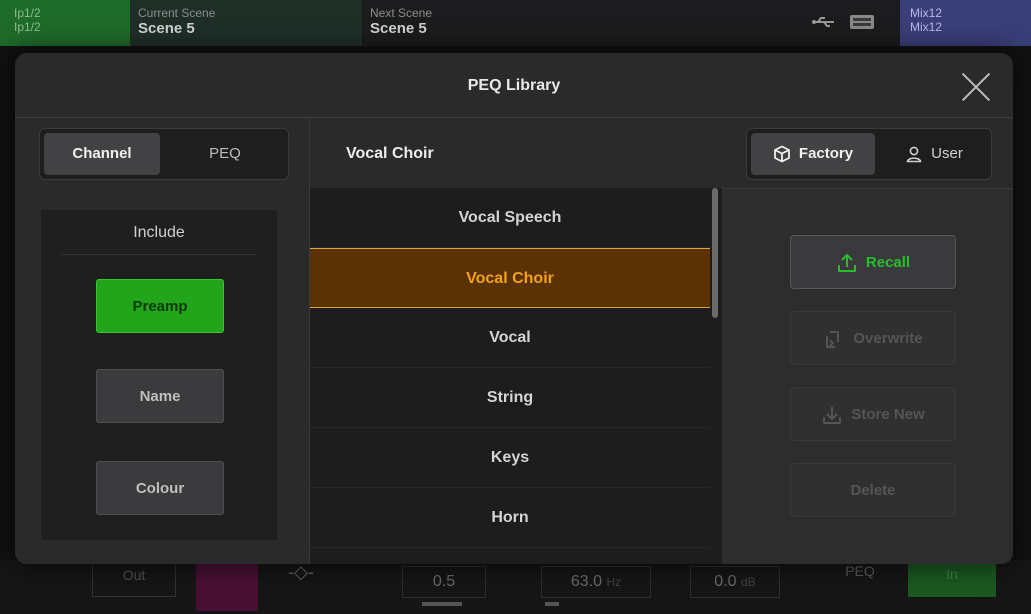  Describe the element at coordinates (748, 582) in the screenshot. I see `gain-unit: dB` at that location.